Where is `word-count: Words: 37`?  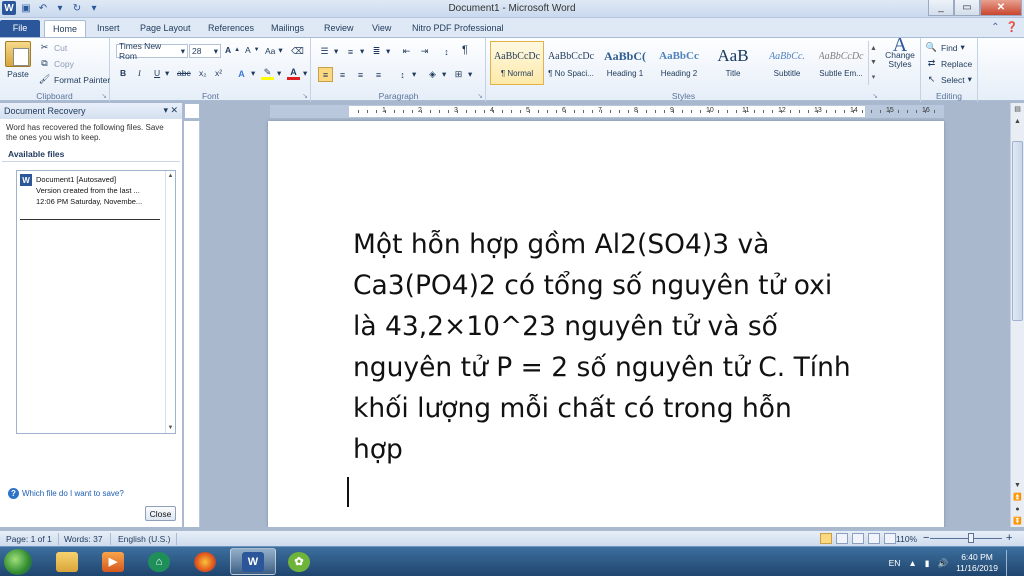
word-count: Words: 37 is located at coordinates (83, 539).